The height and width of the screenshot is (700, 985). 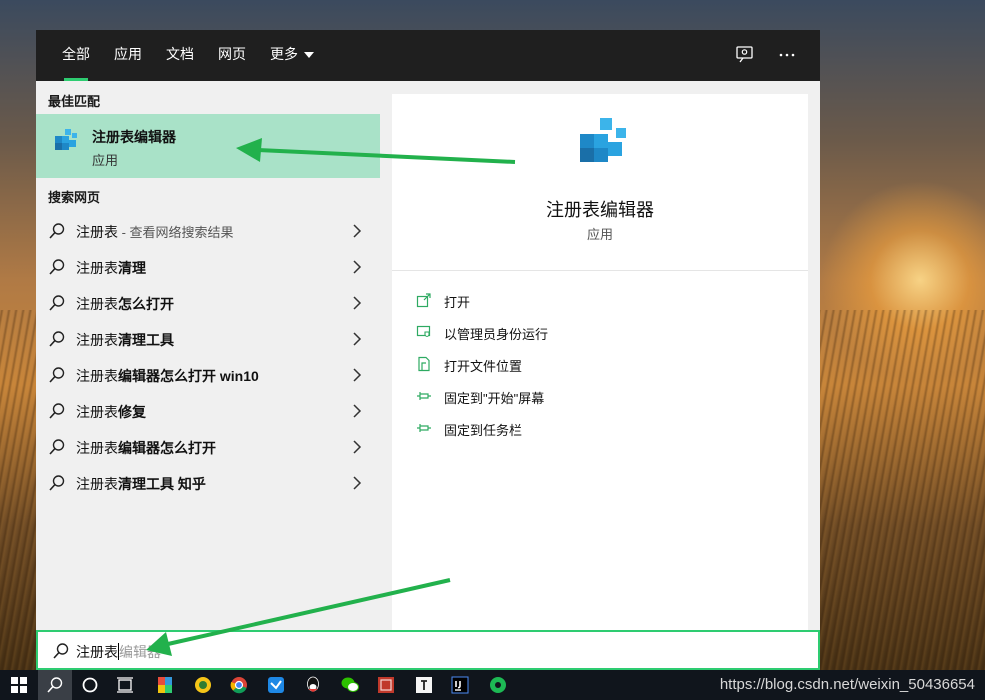 I want to click on tab-label: 文档, so click(x=180, y=54).